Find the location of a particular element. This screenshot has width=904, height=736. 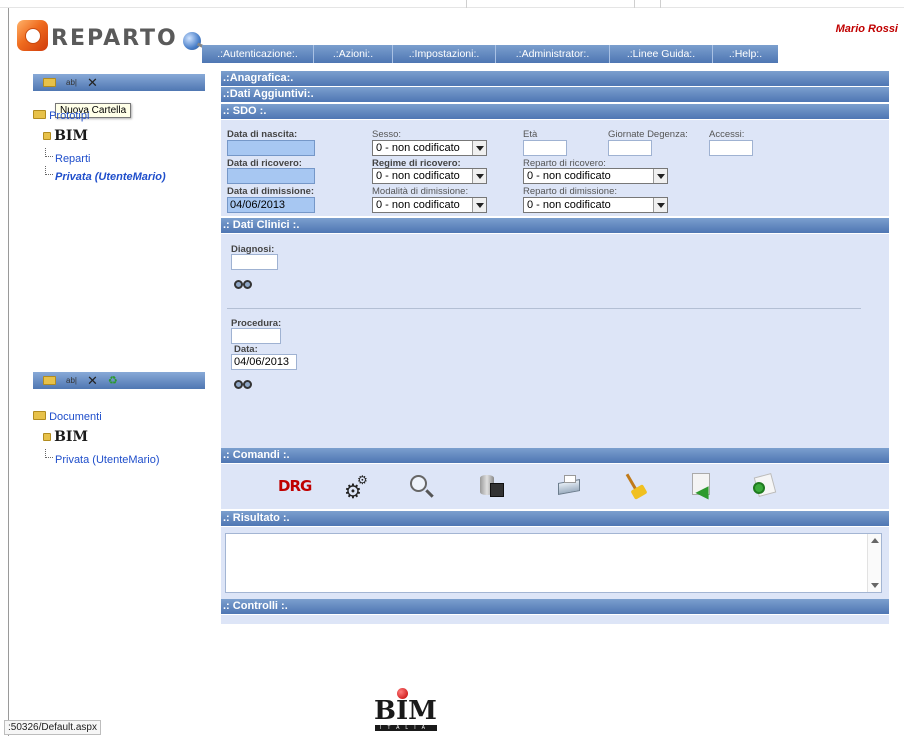

section-sdo: .: SDO :. is located at coordinates (555, 111).